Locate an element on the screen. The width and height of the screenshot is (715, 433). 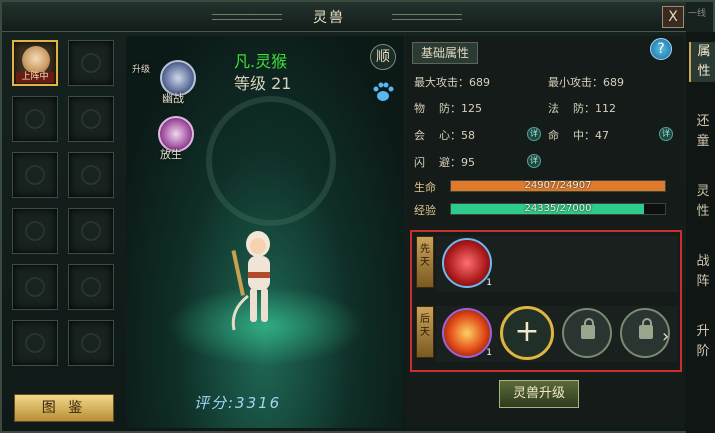
exp-value: 24335/27000 is located at coordinates (558, 208).